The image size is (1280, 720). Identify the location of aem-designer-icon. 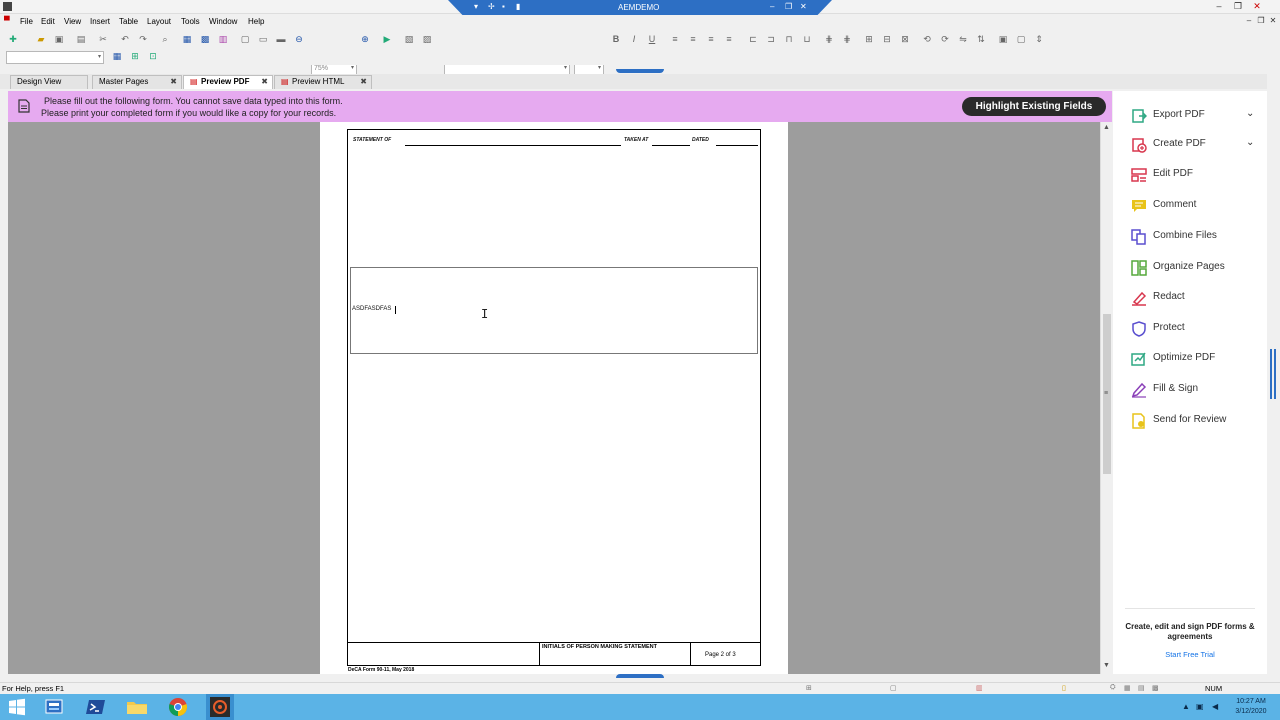
(220, 707).